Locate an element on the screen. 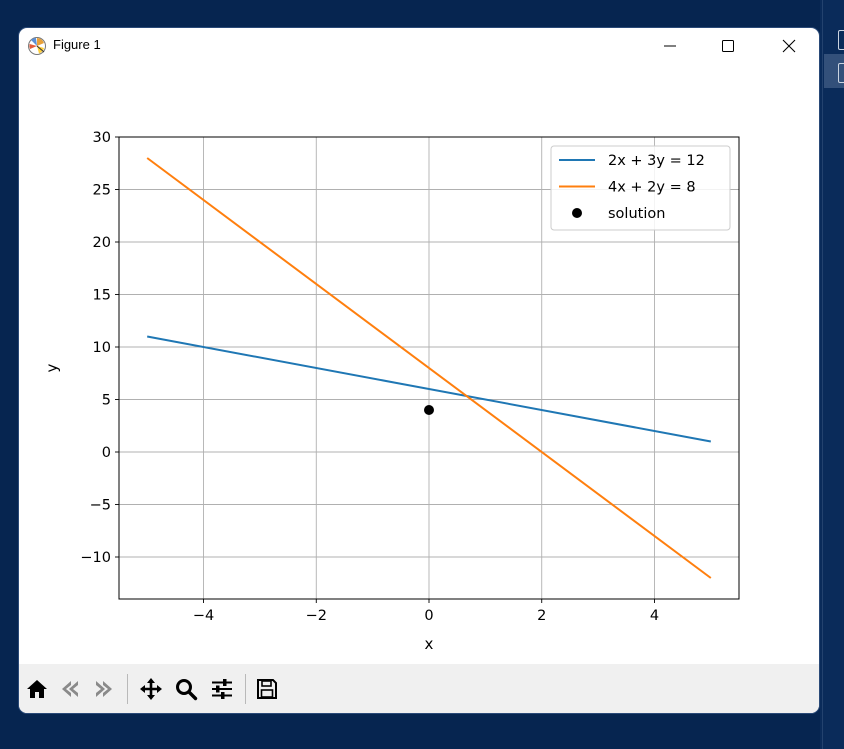  background-window-strip is located at coordinates (832, 374).